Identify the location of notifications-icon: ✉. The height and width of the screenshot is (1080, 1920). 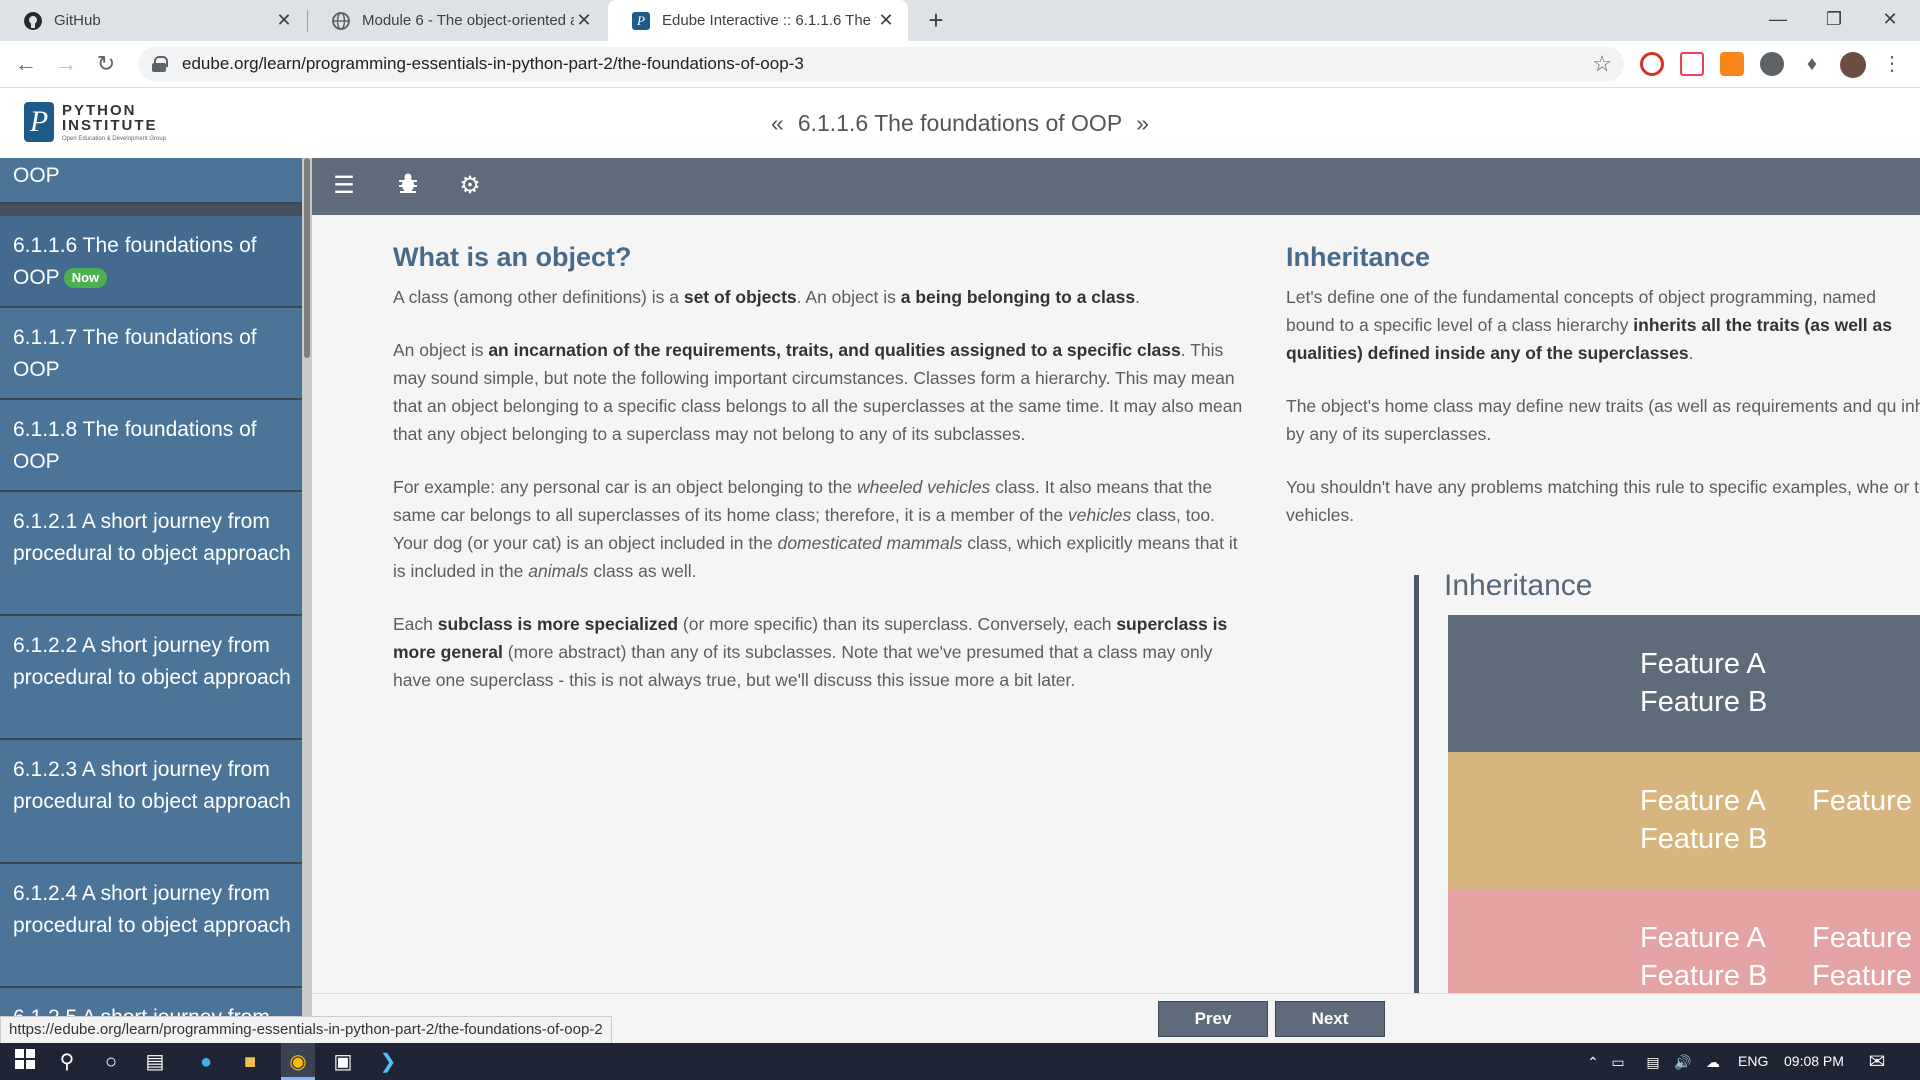
(1877, 1062).